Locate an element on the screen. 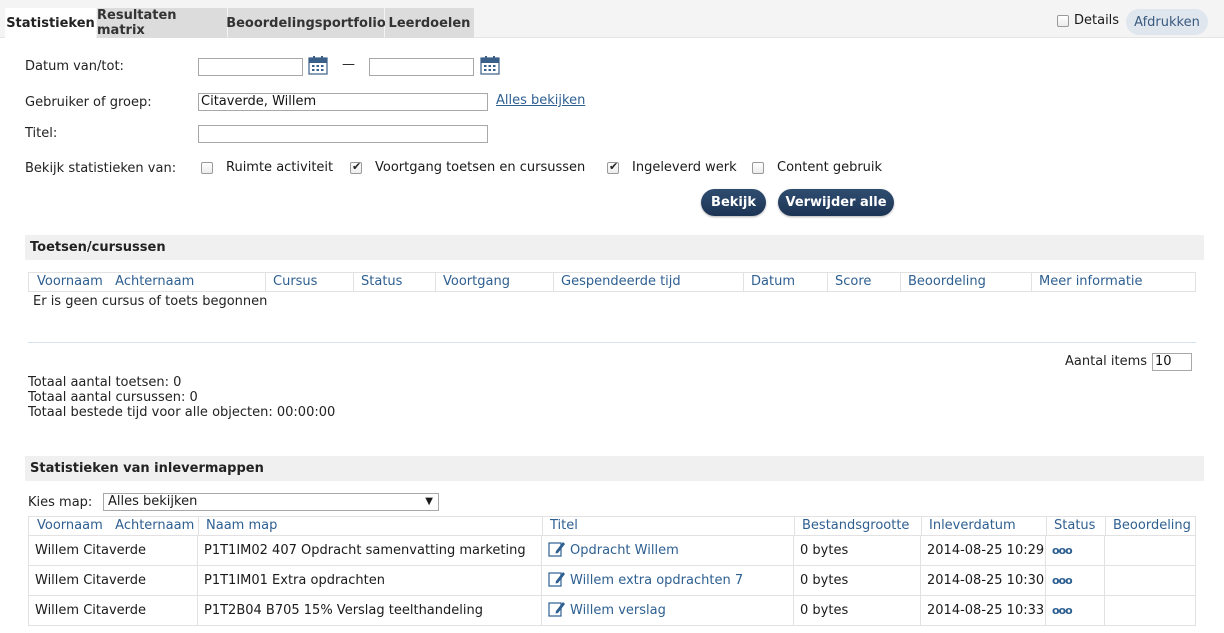  tab-leerdoelen: Leerdoelen is located at coordinates (429, 23).